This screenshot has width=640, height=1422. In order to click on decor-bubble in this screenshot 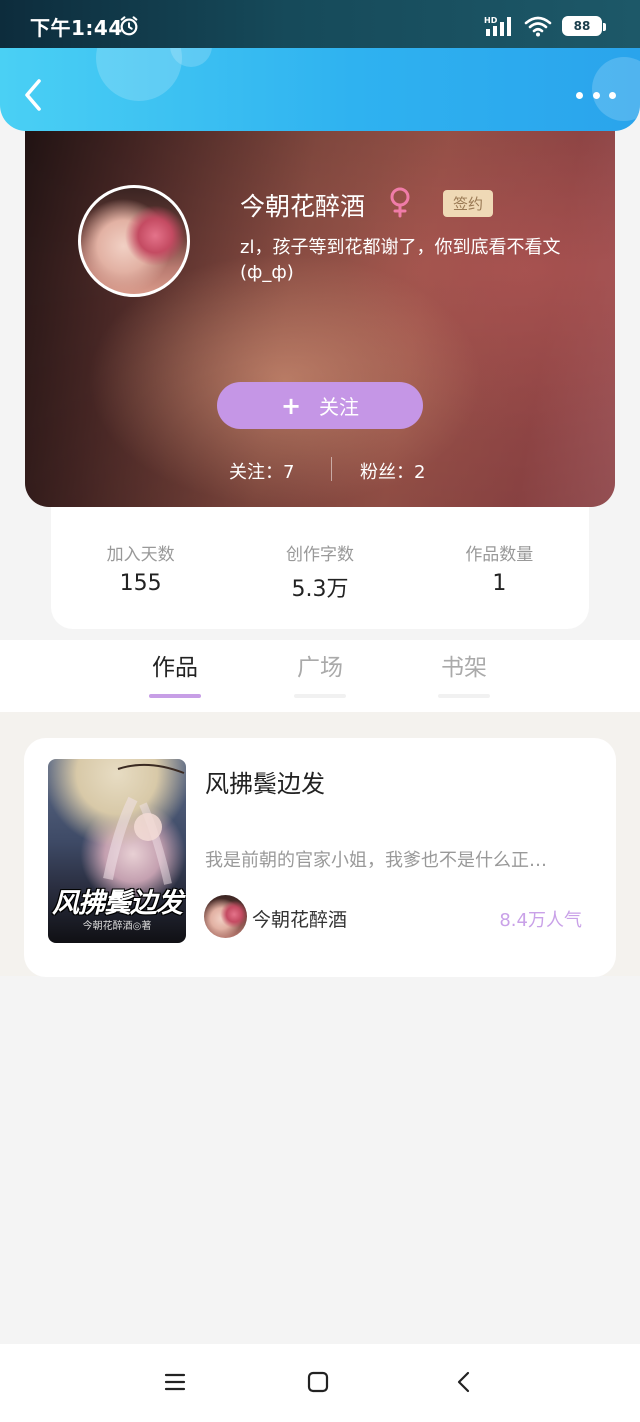, I will do `click(139, 74)`.